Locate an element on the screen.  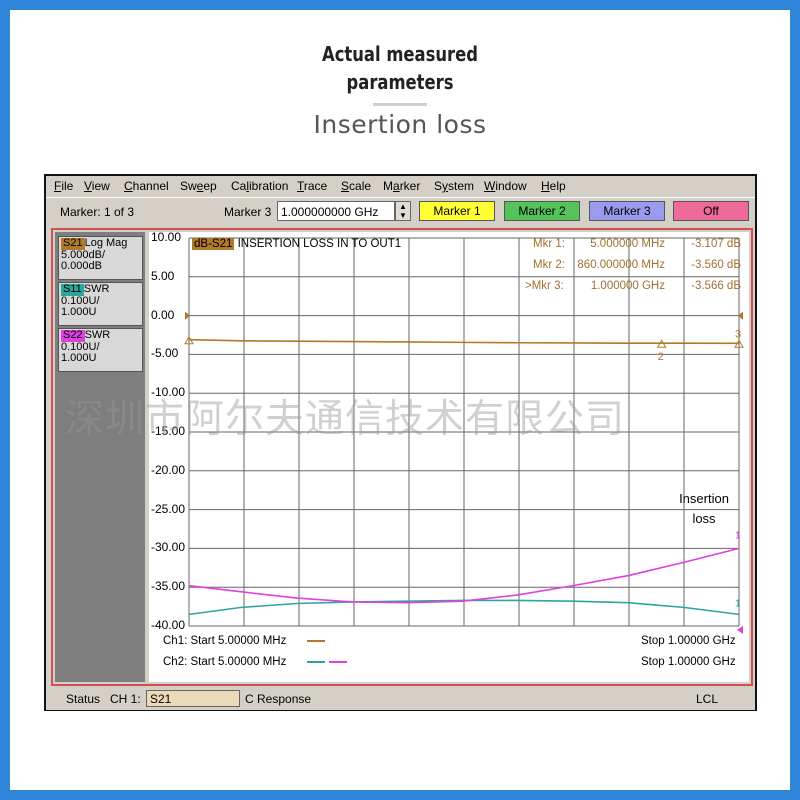
y-tick-label: -35.00 is located at coordinates (168, 586).